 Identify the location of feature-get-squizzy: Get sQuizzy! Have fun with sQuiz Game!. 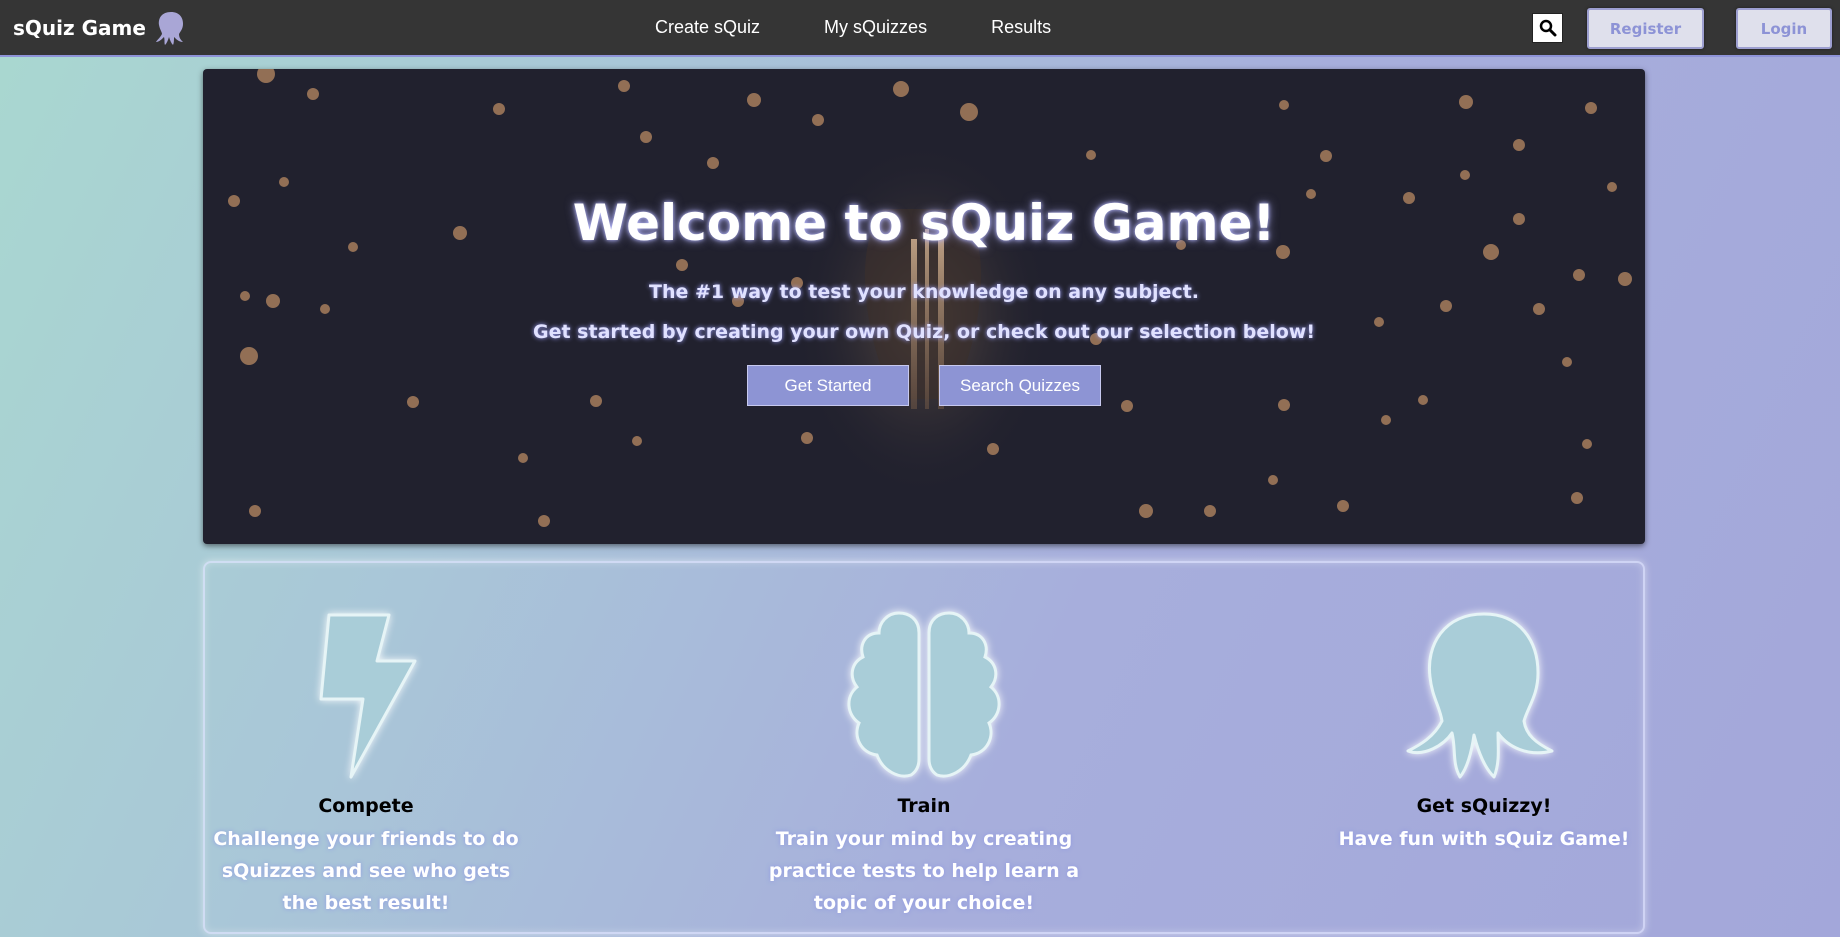
(1484, 731).